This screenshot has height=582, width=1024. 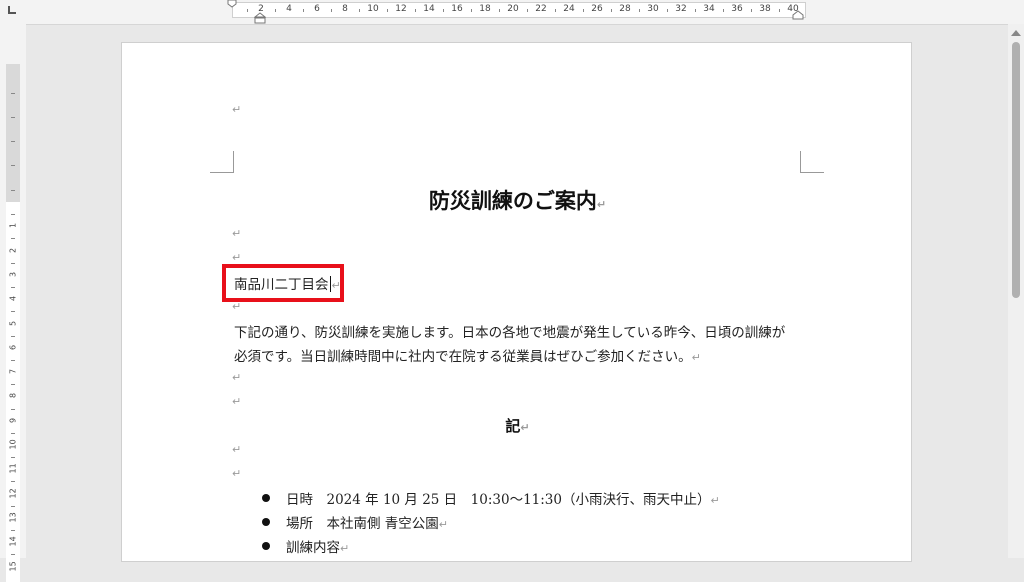 What do you see at coordinates (232, 4) in the screenshot?
I see `first-line-indent-icon` at bounding box center [232, 4].